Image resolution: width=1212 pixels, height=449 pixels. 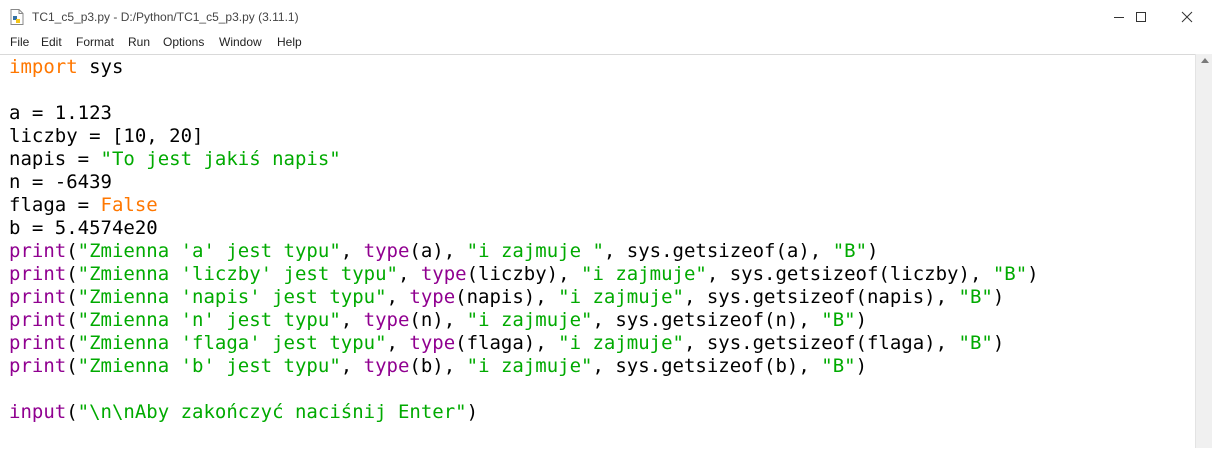 What do you see at coordinates (524, 159) in the screenshot?
I see `code-line: napis = "To jest jakiś napis"` at bounding box center [524, 159].